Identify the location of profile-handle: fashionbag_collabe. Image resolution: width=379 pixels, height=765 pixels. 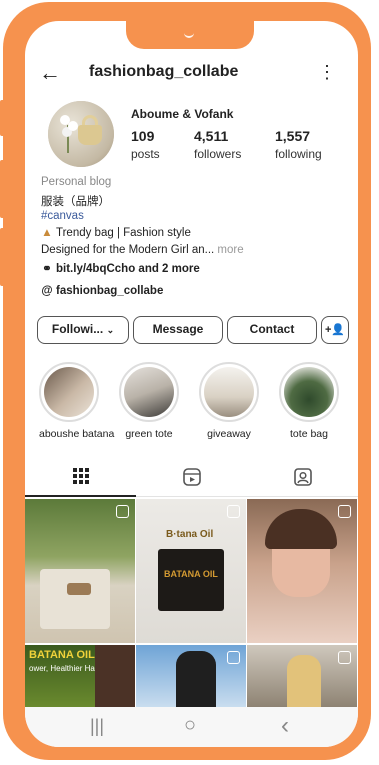
(164, 71).